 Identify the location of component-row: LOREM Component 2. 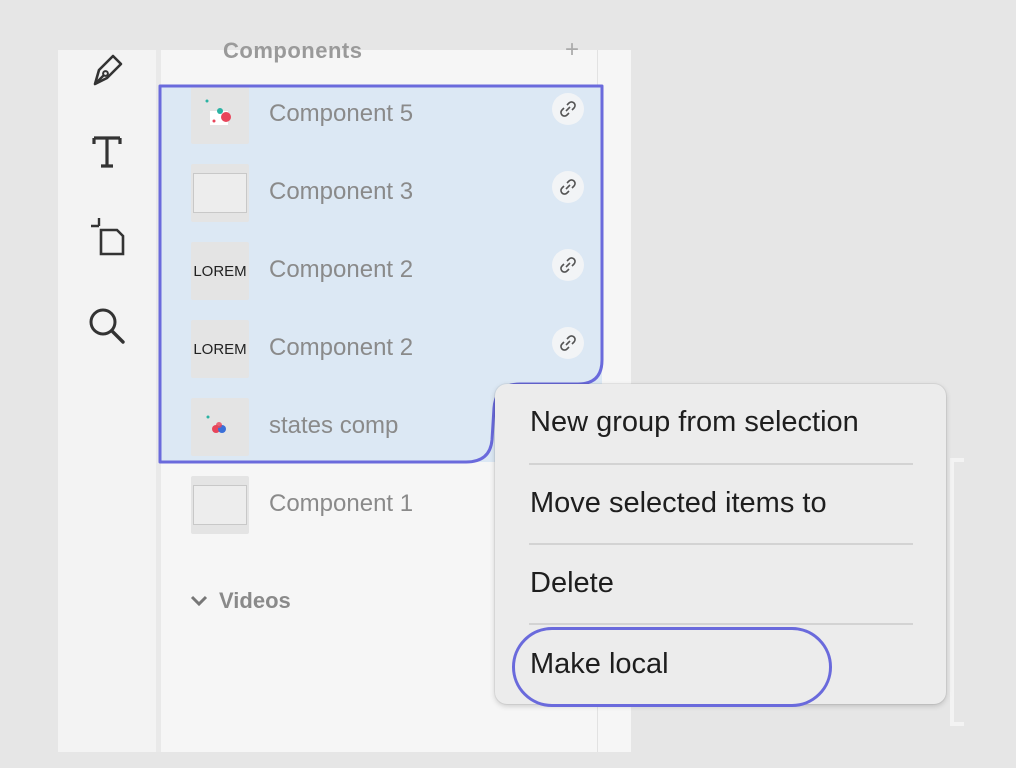
(379, 281).